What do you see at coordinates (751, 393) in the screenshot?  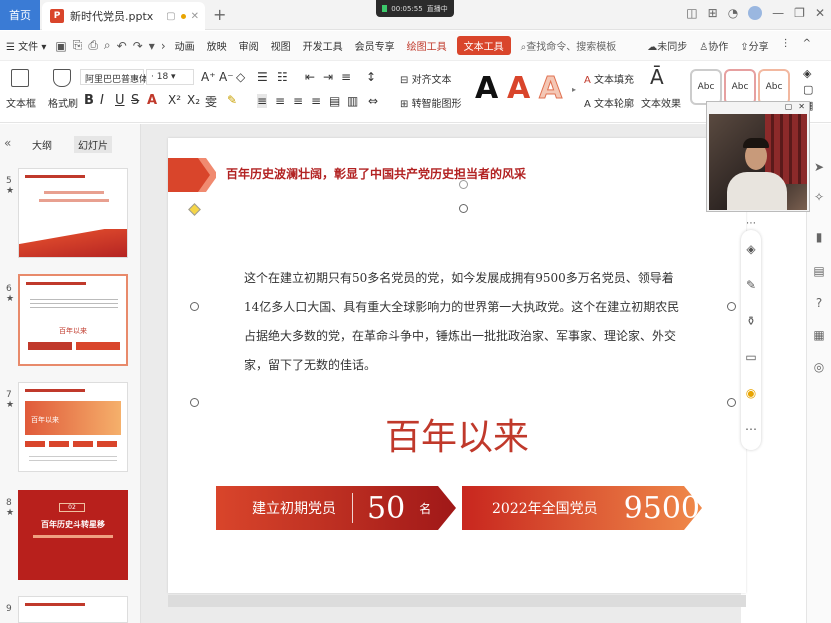 I see `lightbulb-icon: ◉` at bounding box center [751, 393].